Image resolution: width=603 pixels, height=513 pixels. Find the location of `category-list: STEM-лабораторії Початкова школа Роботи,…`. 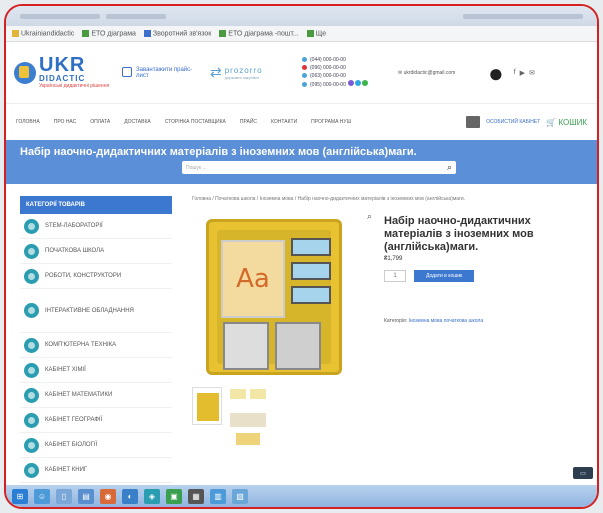

category-list: STEM-лабораторії Початкова школа Роботи,… is located at coordinates (96, 348).